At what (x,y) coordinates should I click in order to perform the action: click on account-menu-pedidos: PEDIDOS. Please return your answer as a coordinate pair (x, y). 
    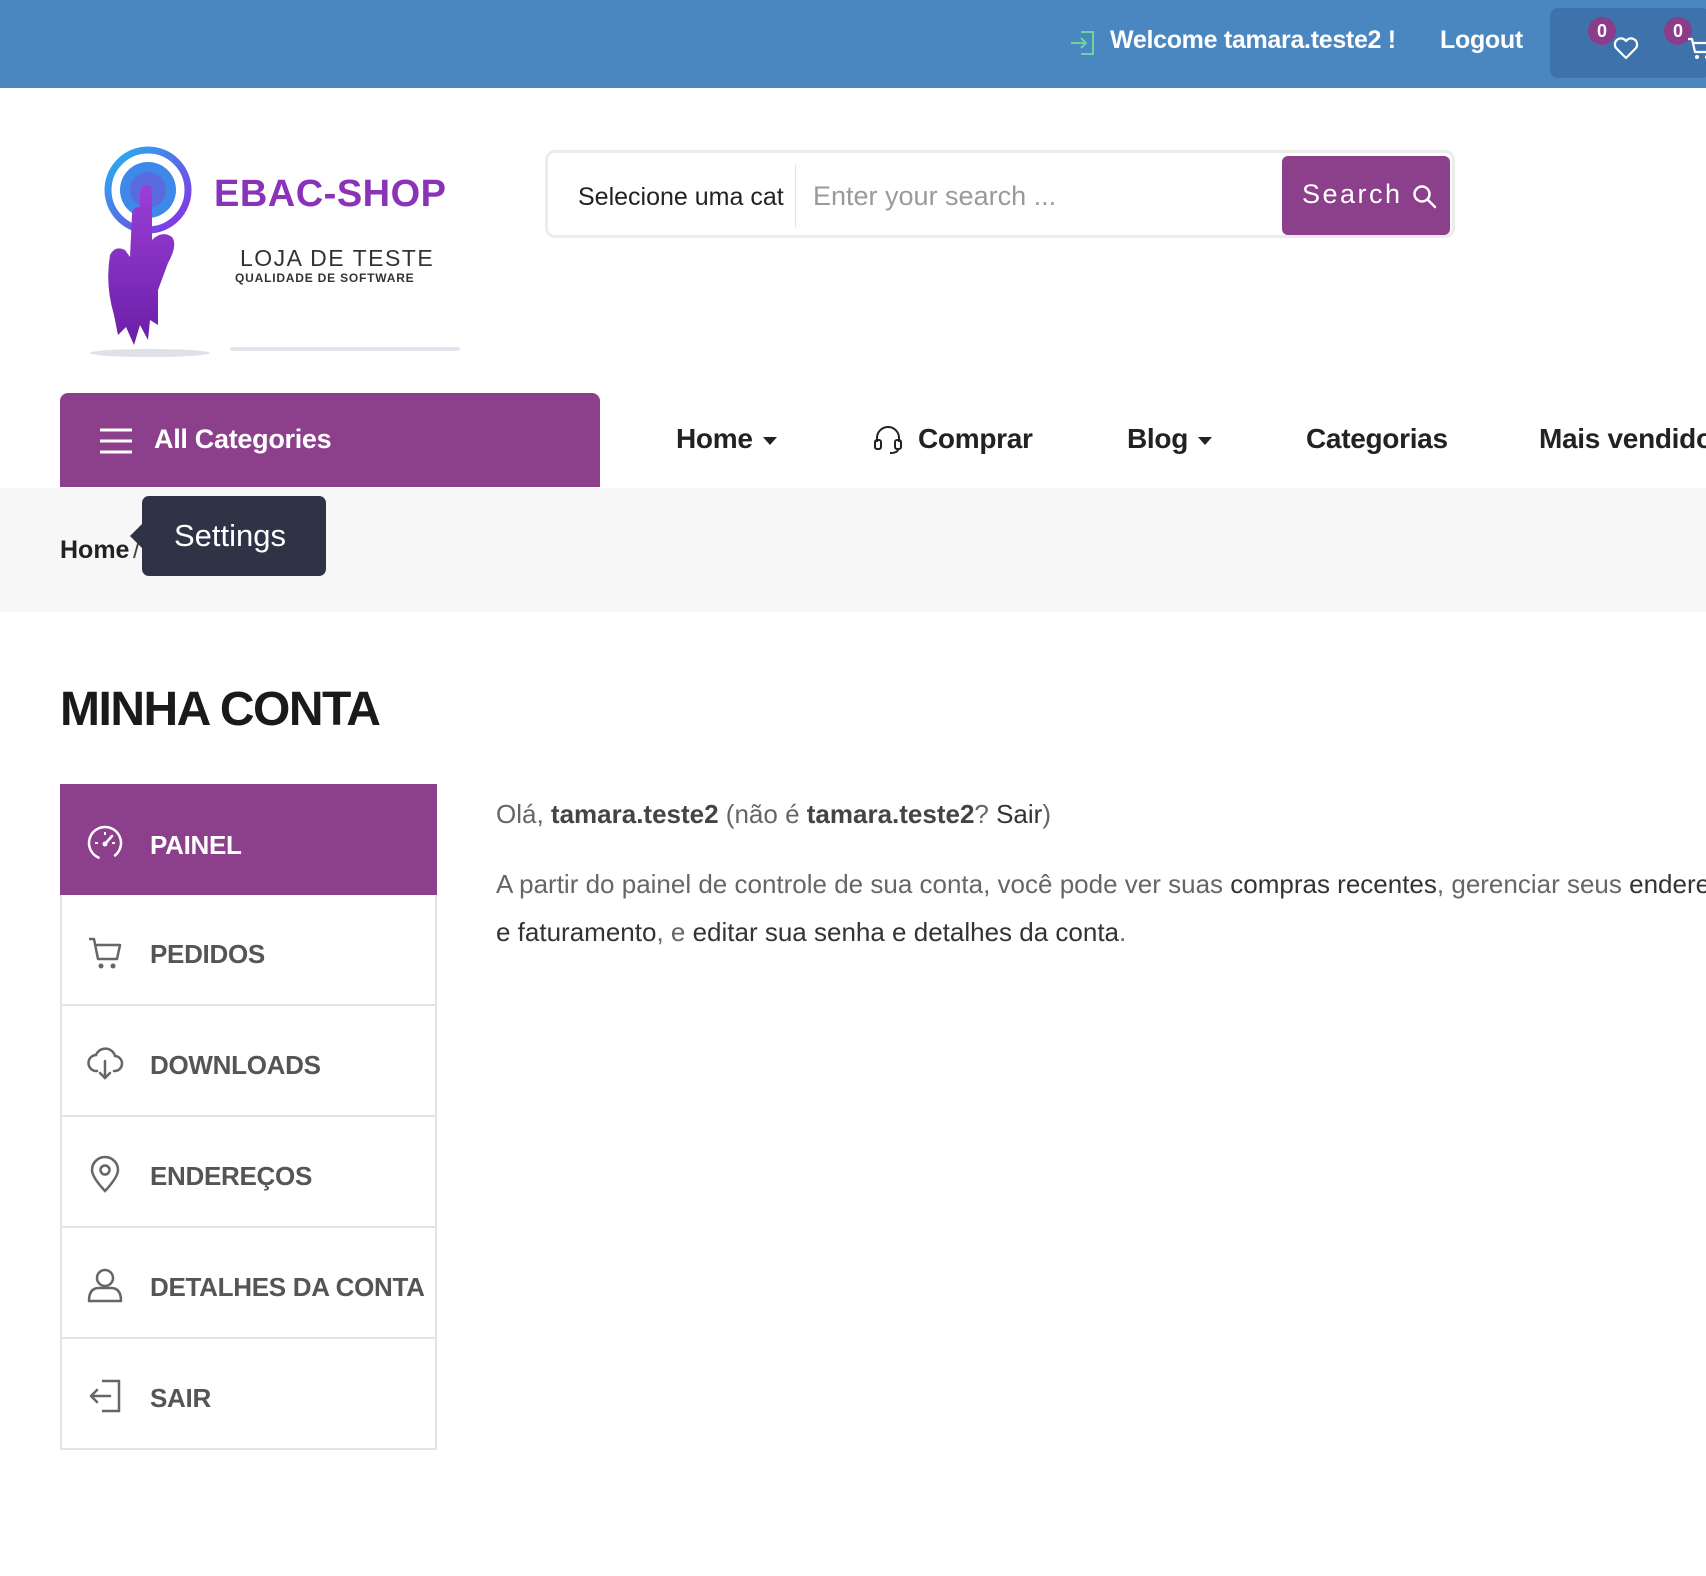
    Looking at the image, I should click on (248, 950).